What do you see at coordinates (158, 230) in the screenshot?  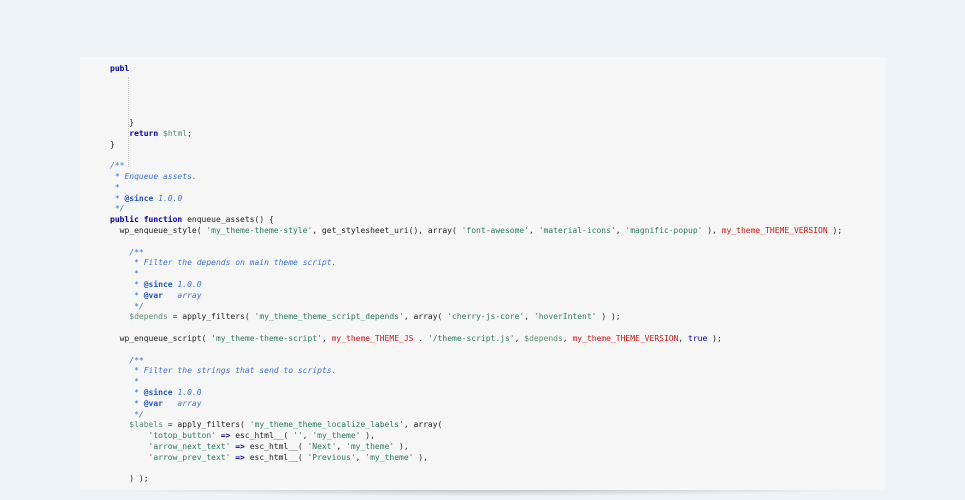 I see `code-token: wp_enqueue_style(` at bounding box center [158, 230].